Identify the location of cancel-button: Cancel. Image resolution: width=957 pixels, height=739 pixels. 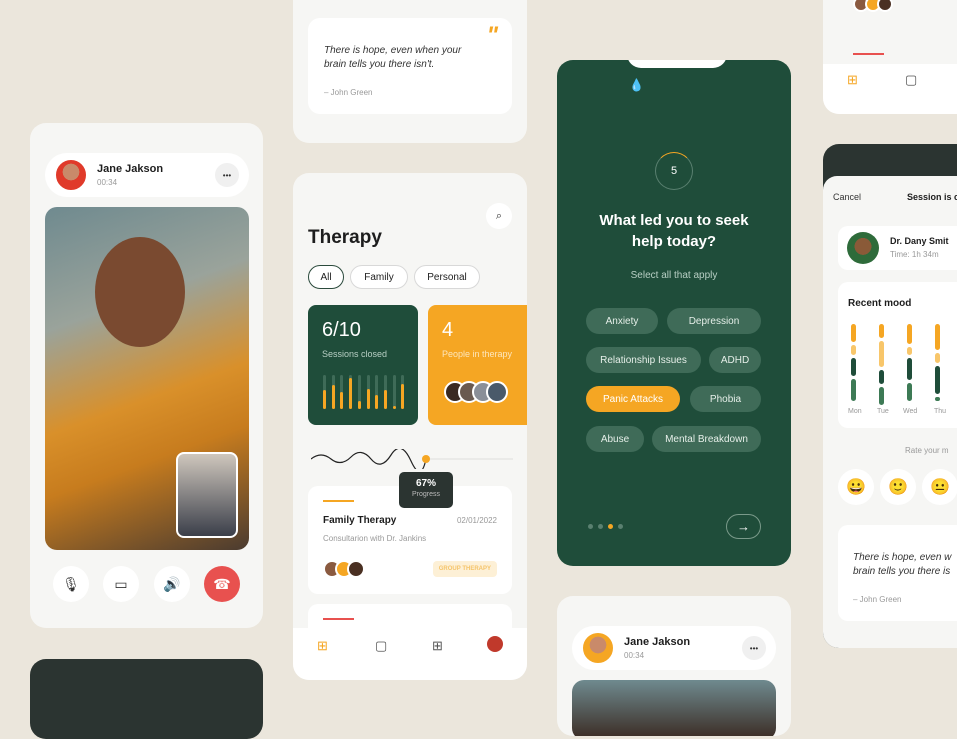
(847, 197).